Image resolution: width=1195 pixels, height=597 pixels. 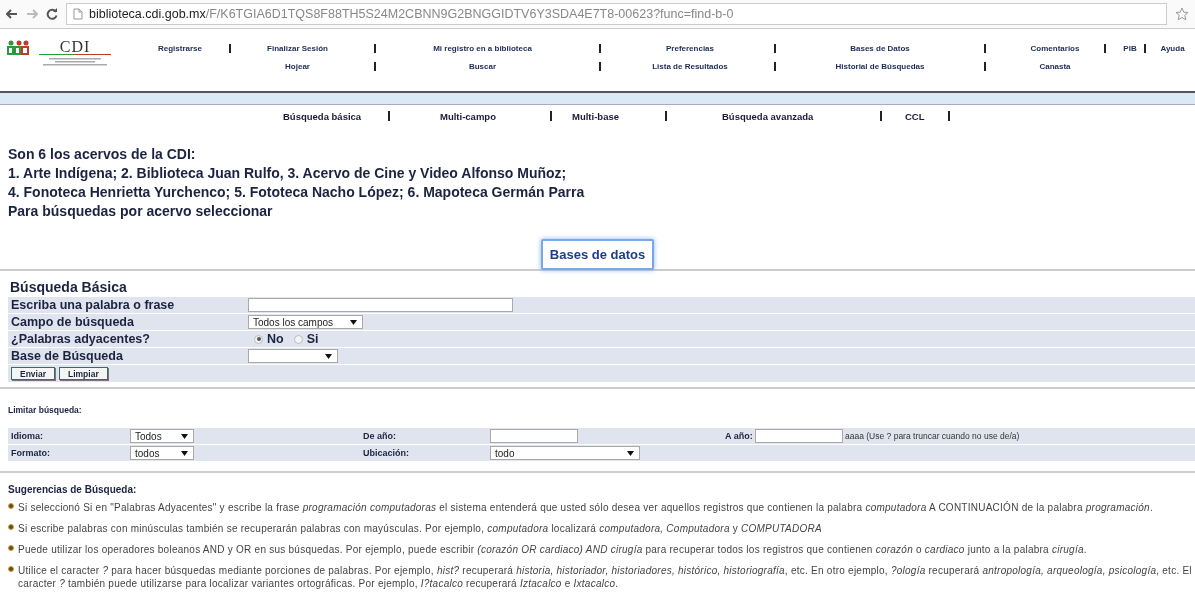 What do you see at coordinates (78, 14) in the screenshot?
I see `page-icon` at bounding box center [78, 14].